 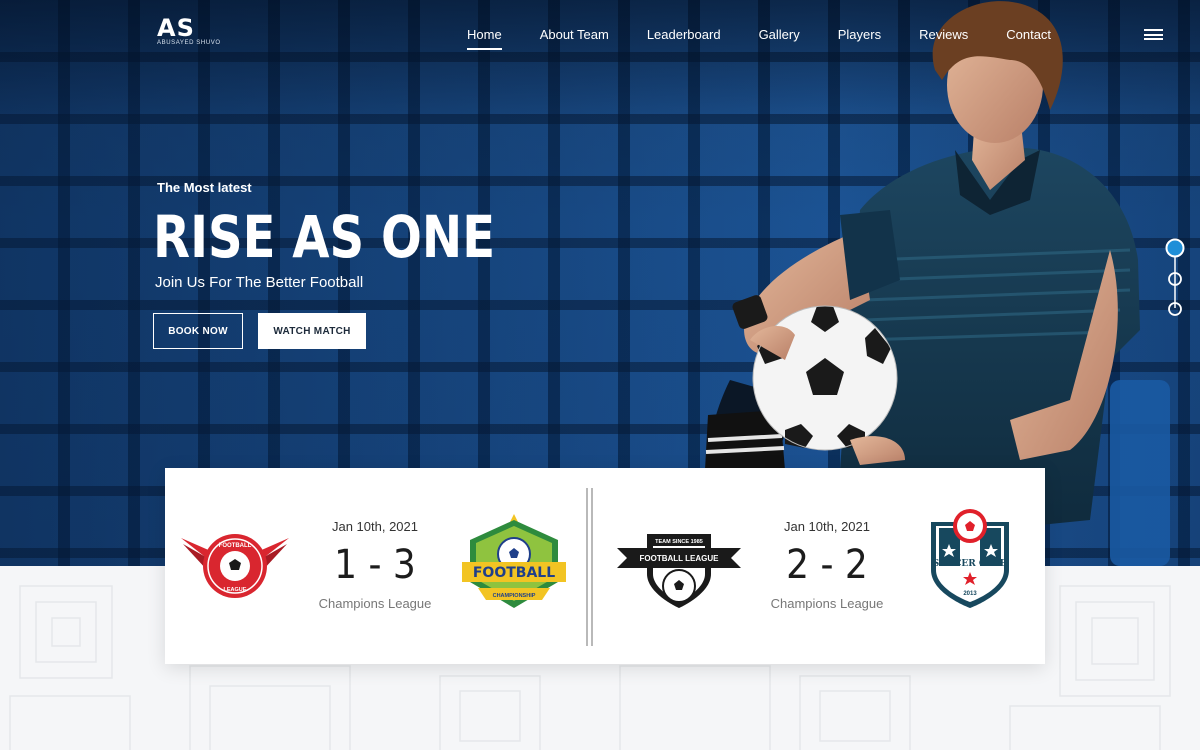 I want to click on svg-text: SOCCER CLUB, so click(x=970, y=564).